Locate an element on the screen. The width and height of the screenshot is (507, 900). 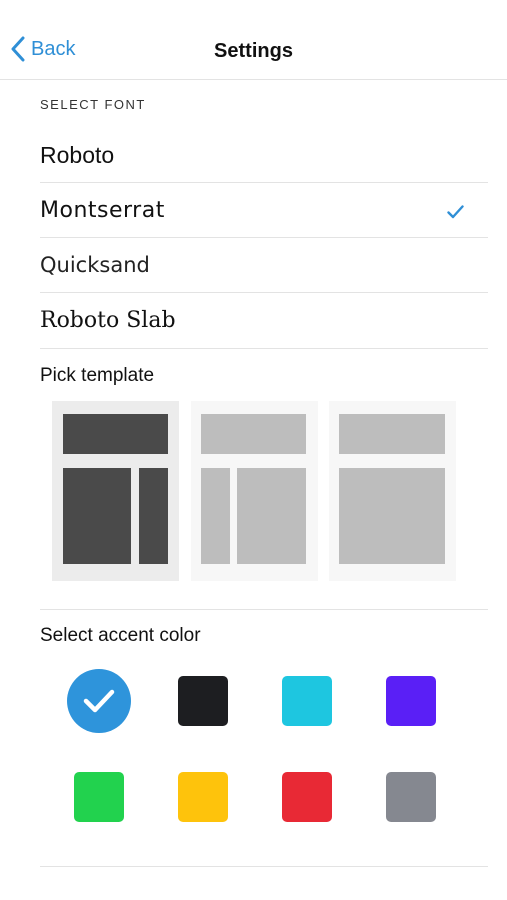
font-option-roboto-slab: Roboto Slab is located at coordinates (264, 321).